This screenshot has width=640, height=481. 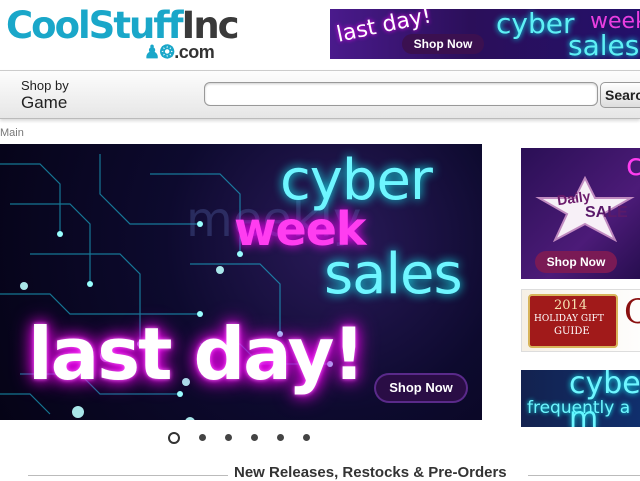 I want to click on holiday-gift-guide-promo: 2014 HOLIDAY GIFT GUIDE C, so click(x=580, y=320).